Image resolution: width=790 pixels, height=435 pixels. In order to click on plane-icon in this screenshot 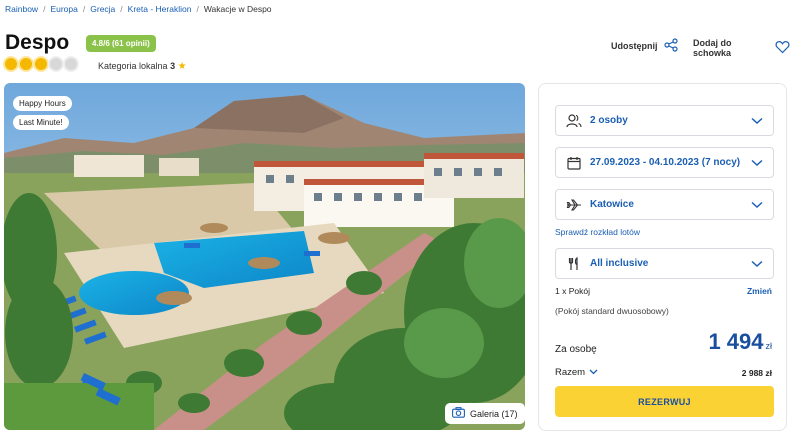, I will do `click(574, 204)`.